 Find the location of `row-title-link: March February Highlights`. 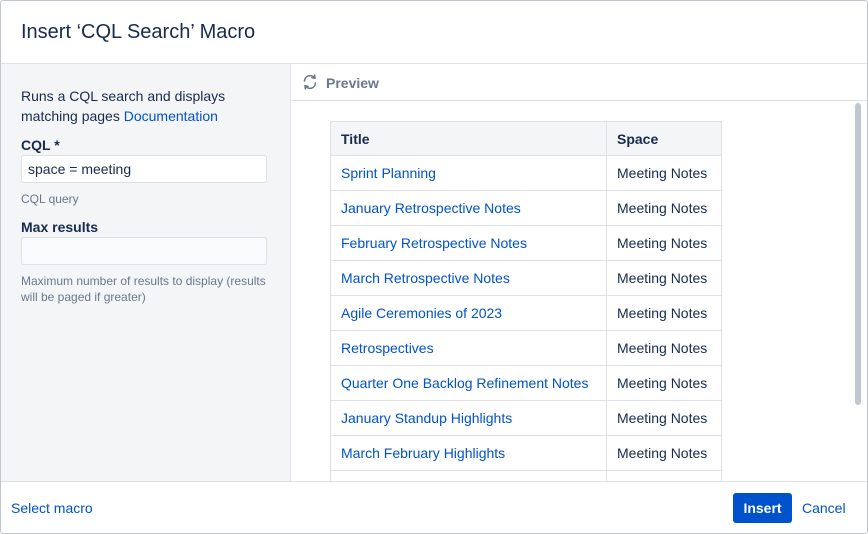

row-title-link: March February Highlights is located at coordinates (468, 453).